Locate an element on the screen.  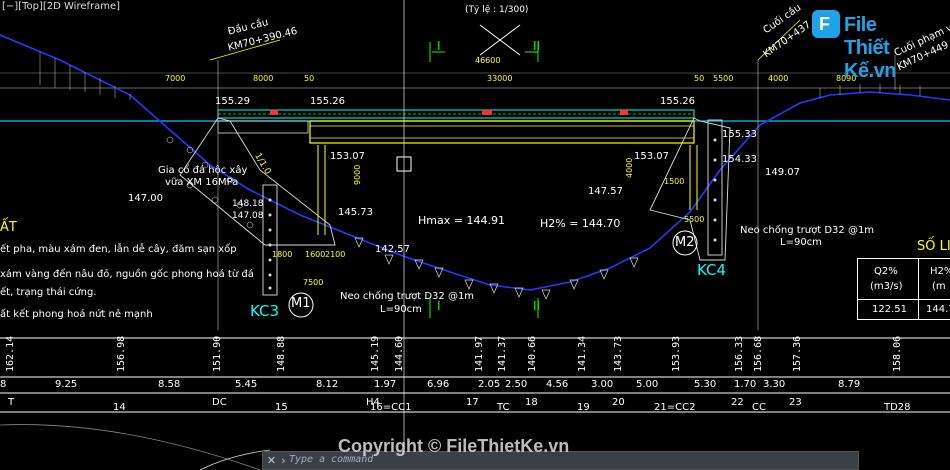
profile-point-label: DC is located at coordinates (219, 402).